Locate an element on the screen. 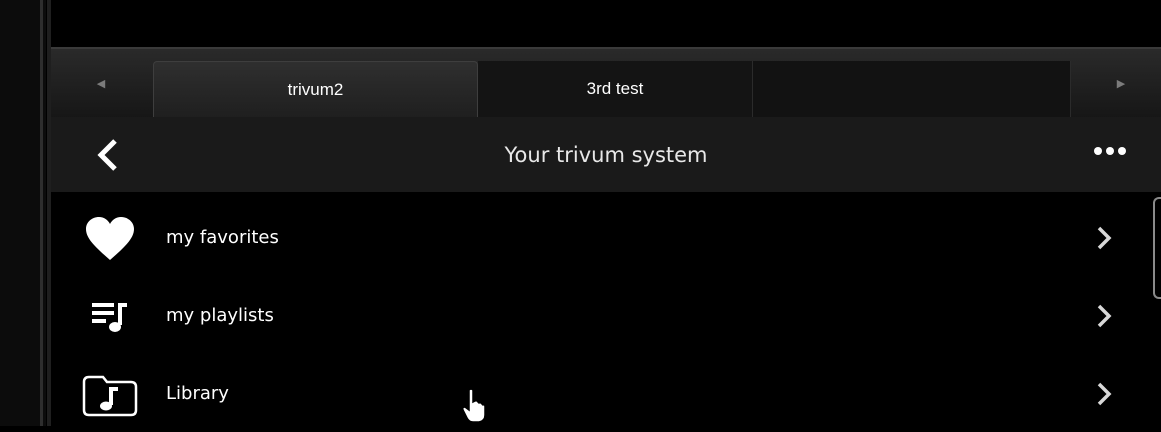 This screenshot has width=1161, height=432. scrollbar-thumb is located at coordinates (1157, 248).